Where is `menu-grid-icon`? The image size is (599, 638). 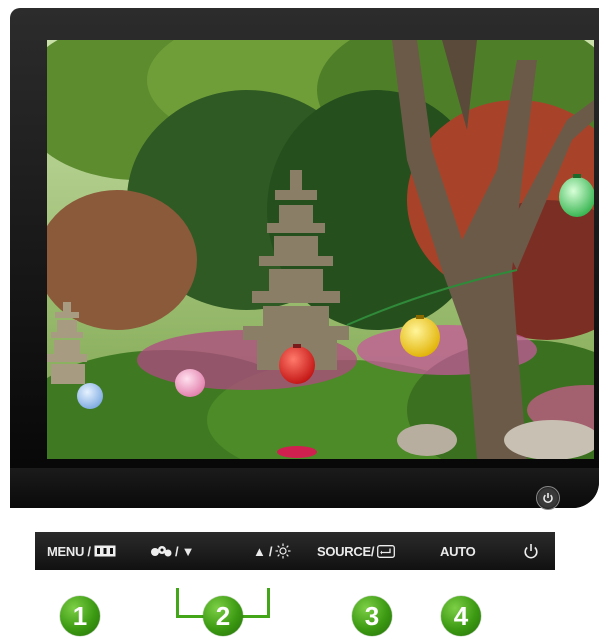 menu-grid-icon is located at coordinates (105, 551).